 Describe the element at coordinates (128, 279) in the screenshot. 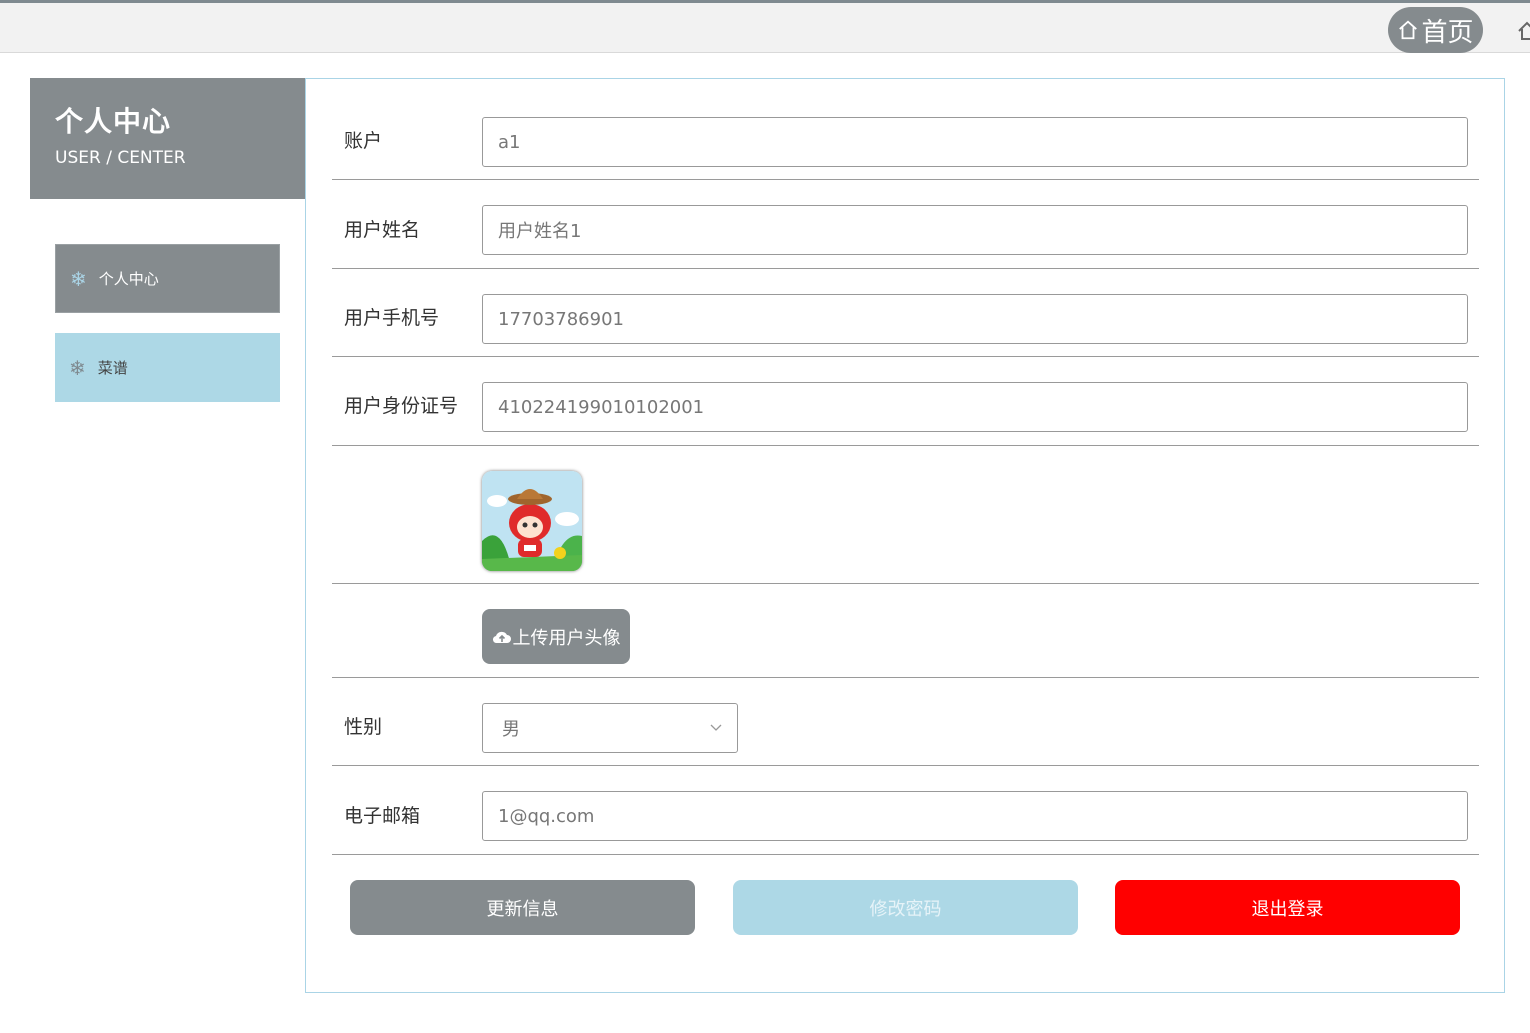

I see `sidebar-item-label: 个人中心` at that location.